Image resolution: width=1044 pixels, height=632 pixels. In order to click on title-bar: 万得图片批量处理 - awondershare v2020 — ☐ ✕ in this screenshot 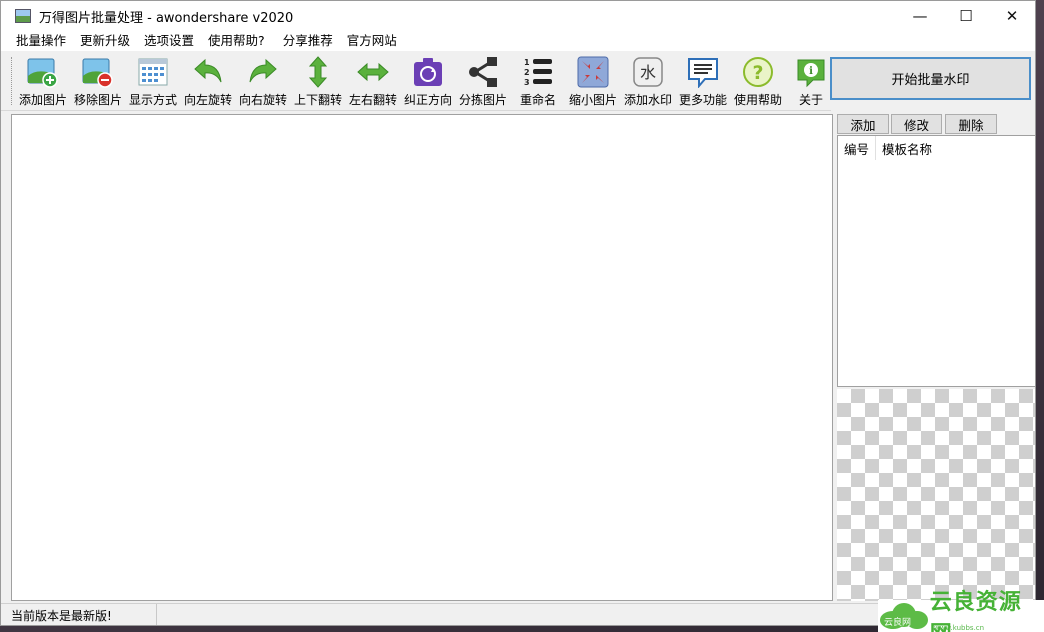, I will do `click(518, 16)`.